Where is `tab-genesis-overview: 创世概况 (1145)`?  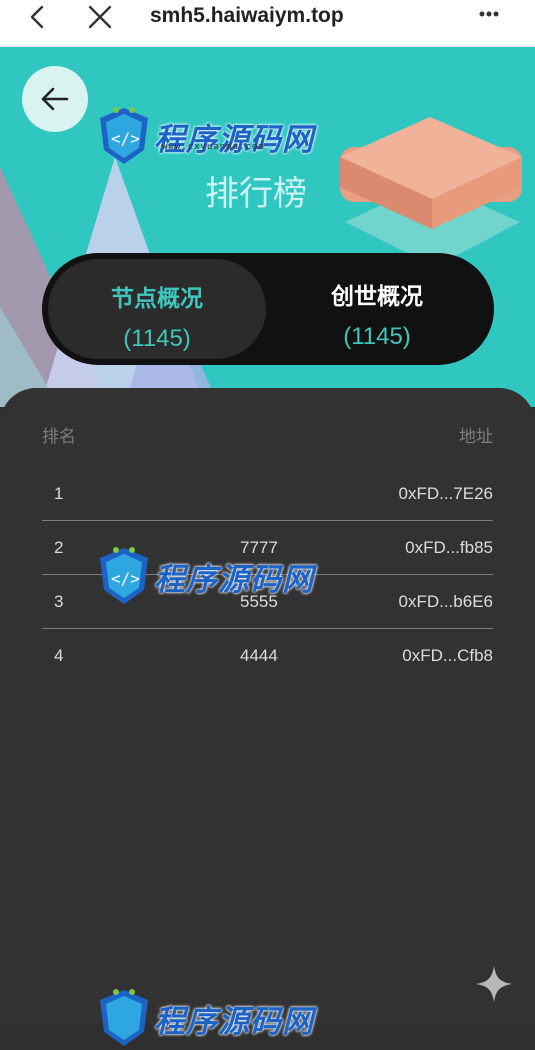
tab-genesis-overview: 创世概况 (1145) is located at coordinates (377, 309).